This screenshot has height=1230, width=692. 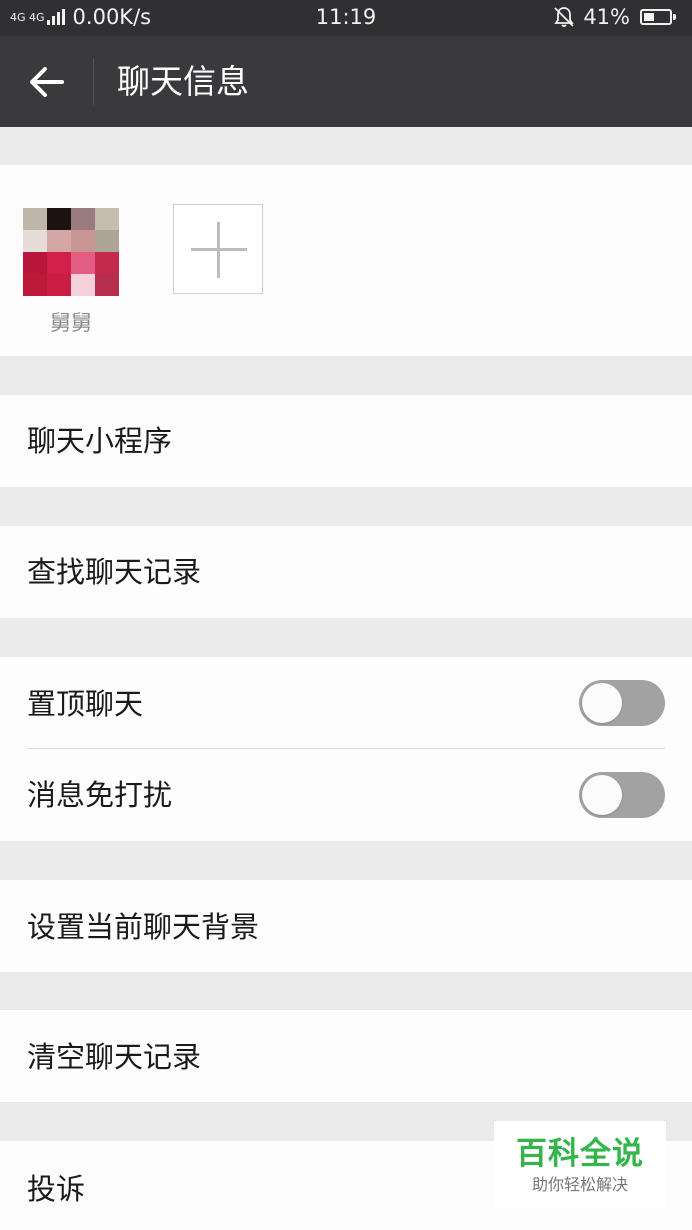 What do you see at coordinates (564, 17) in the screenshot?
I see `bell-muted-icon` at bounding box center [564, 17].